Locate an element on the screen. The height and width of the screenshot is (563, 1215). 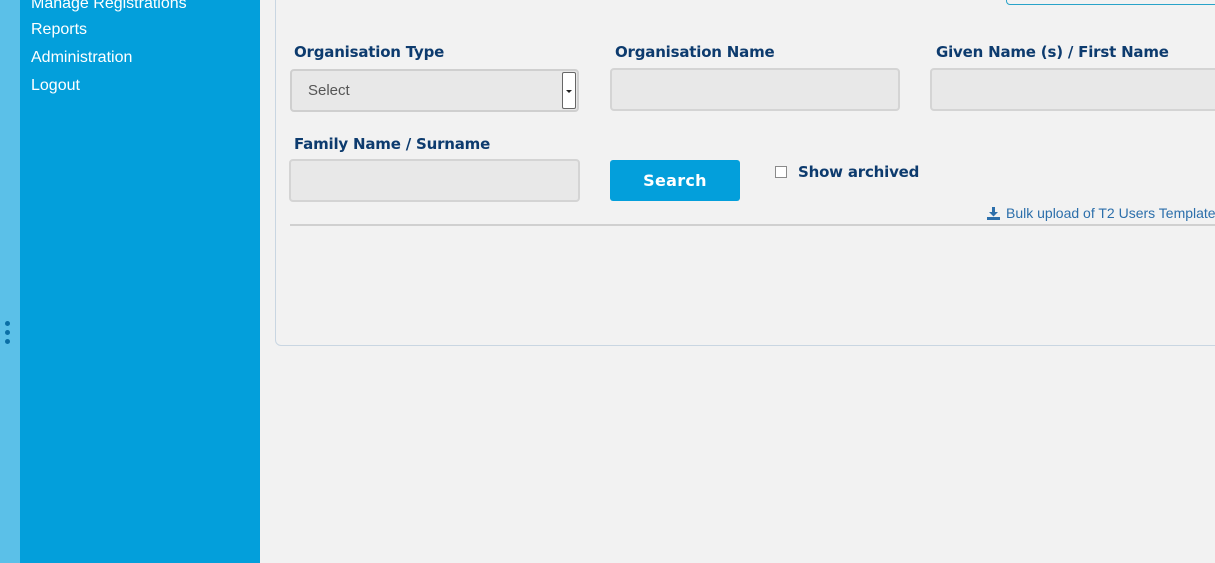
search-button: Search is located at coordinates (675, 180).